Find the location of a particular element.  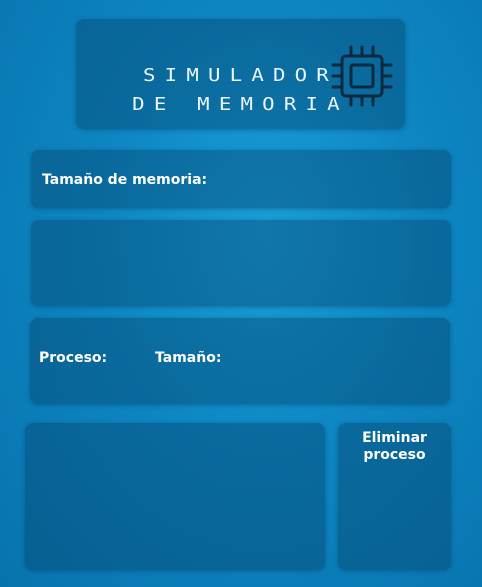

process-panel: Proceso: Tamaño: is located at coordinates (240, 361).